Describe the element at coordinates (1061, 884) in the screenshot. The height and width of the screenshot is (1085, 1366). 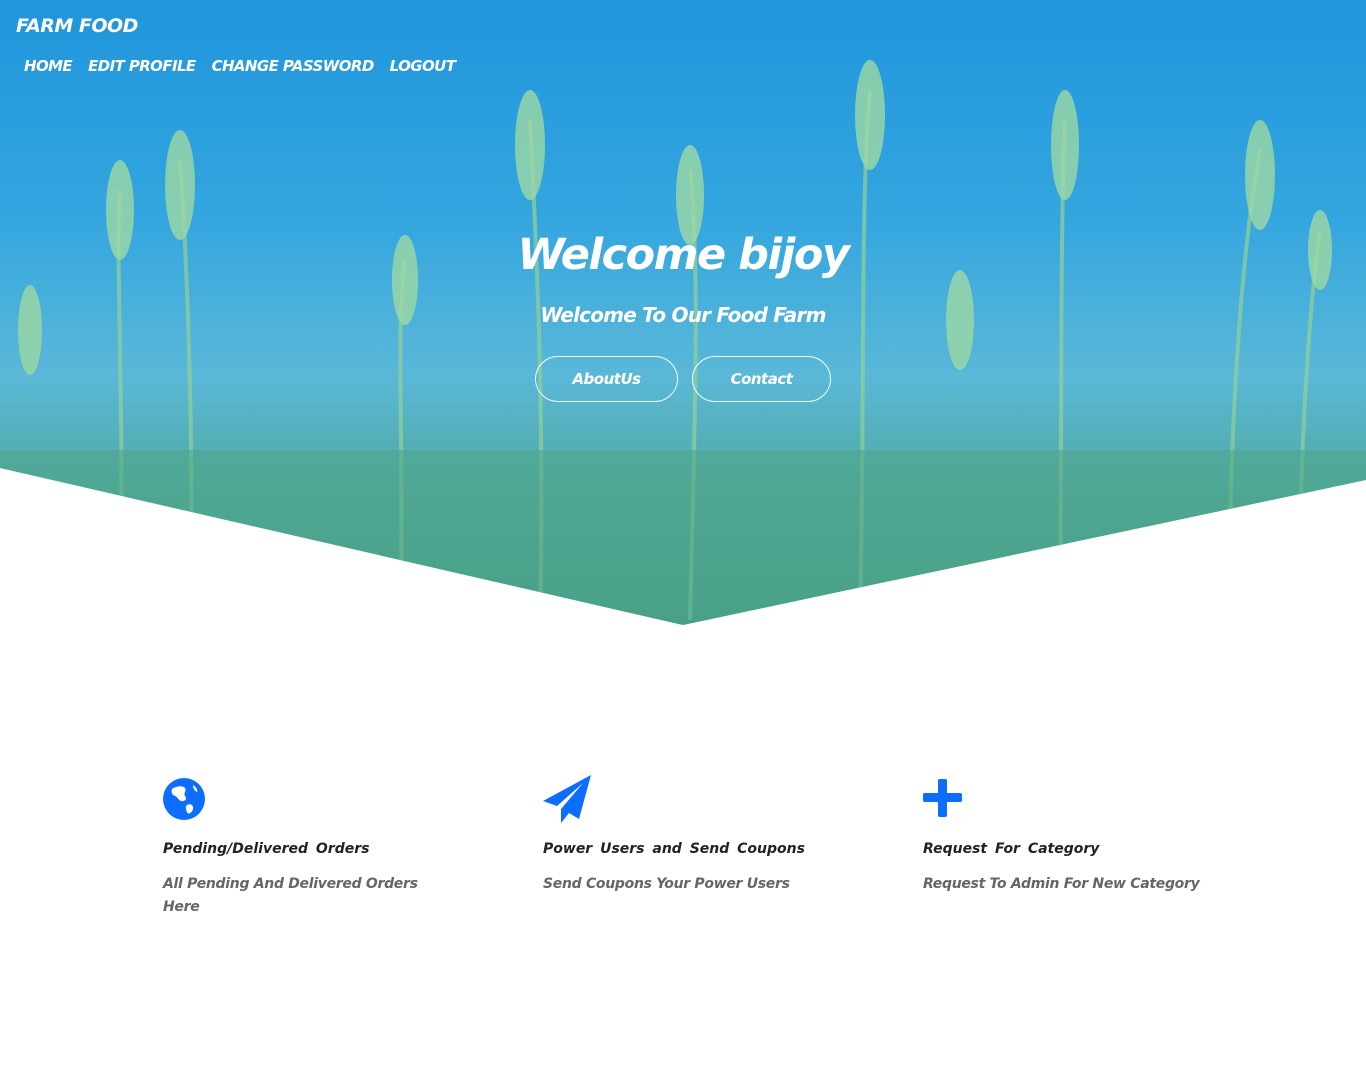
I see `feature-text: Request To Admin For New Category` at that location.